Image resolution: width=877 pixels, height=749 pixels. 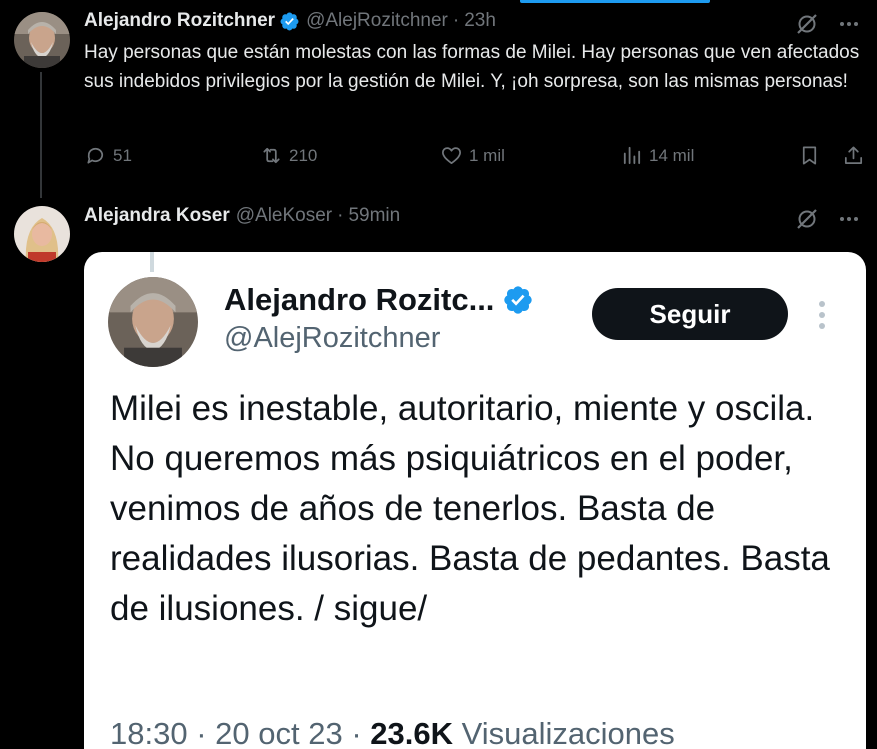 What do you see at coordinates (157, 216) in the screenshot?
I see `tweet2-author-name: Alejandra Koser` at bounding box center [157, 216].